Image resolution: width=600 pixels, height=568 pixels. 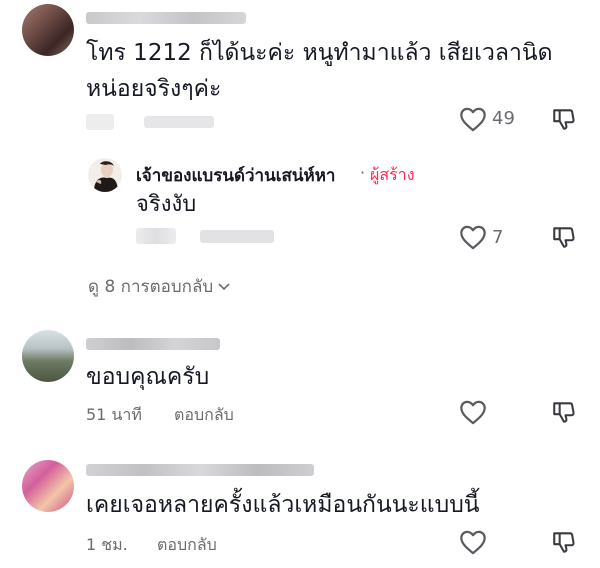 I want to click on like-count: 49, so click(x=503, y=118).